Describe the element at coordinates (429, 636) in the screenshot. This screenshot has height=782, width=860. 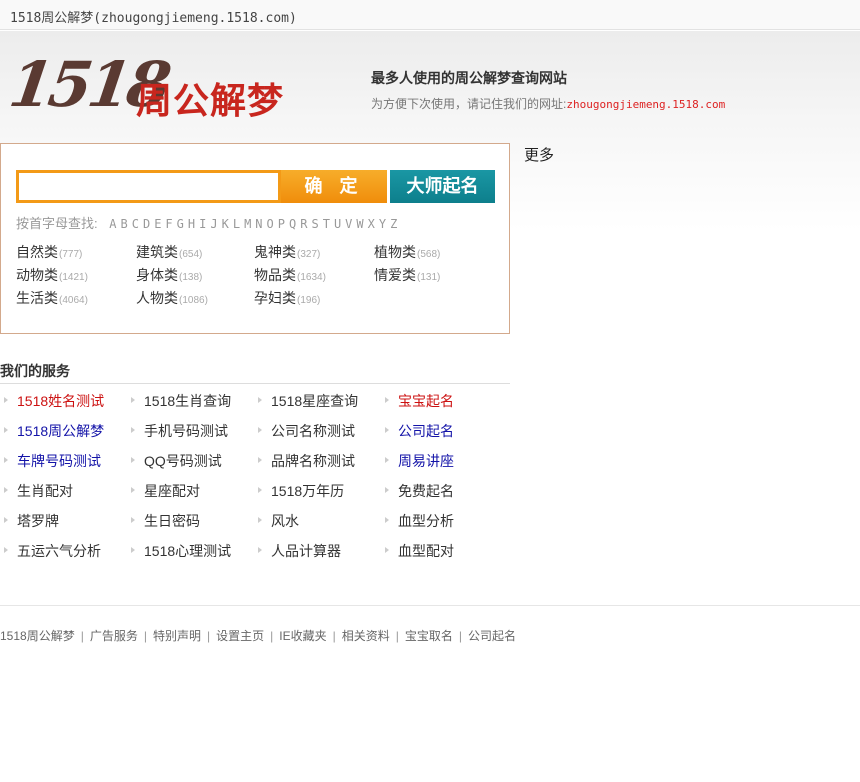
I see `footer-link: 宝宝取名` at that location.